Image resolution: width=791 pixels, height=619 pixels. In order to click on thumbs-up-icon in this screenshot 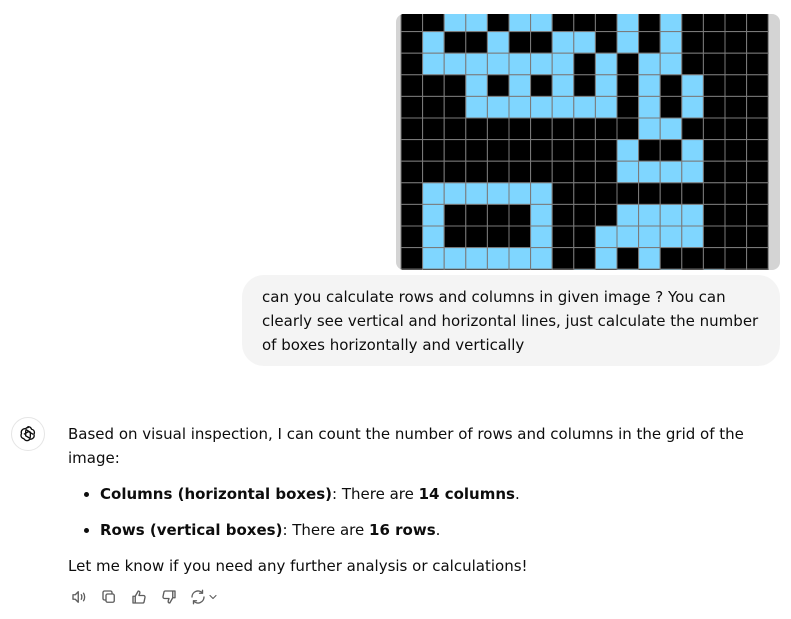, I will do `click(139, 597)`.